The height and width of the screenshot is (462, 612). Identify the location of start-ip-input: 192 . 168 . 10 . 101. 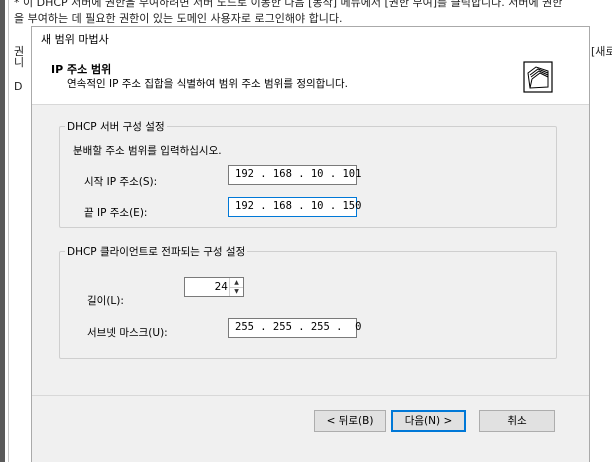
(294, 175).